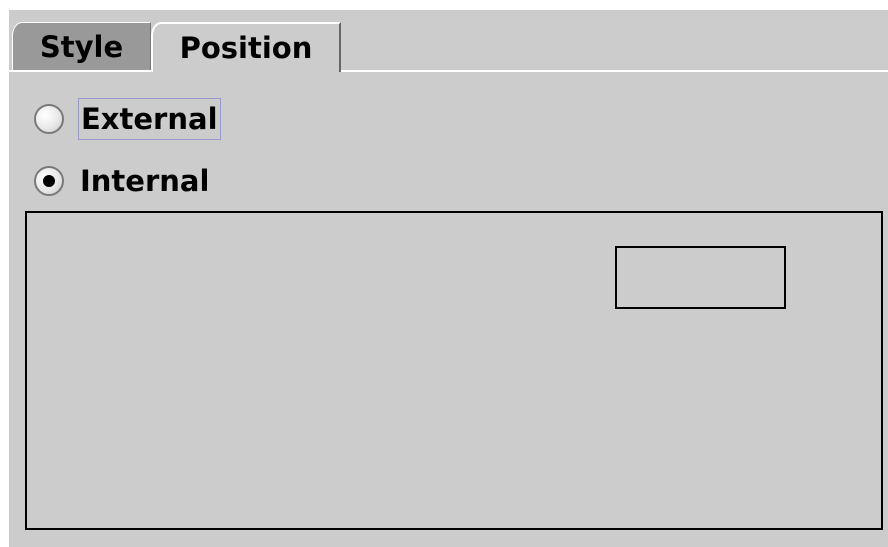 The image size is (888, 547). Describe the element at coordinates (49, 181) in the screenshot. I see `radio-button-checked-icon` at that location.